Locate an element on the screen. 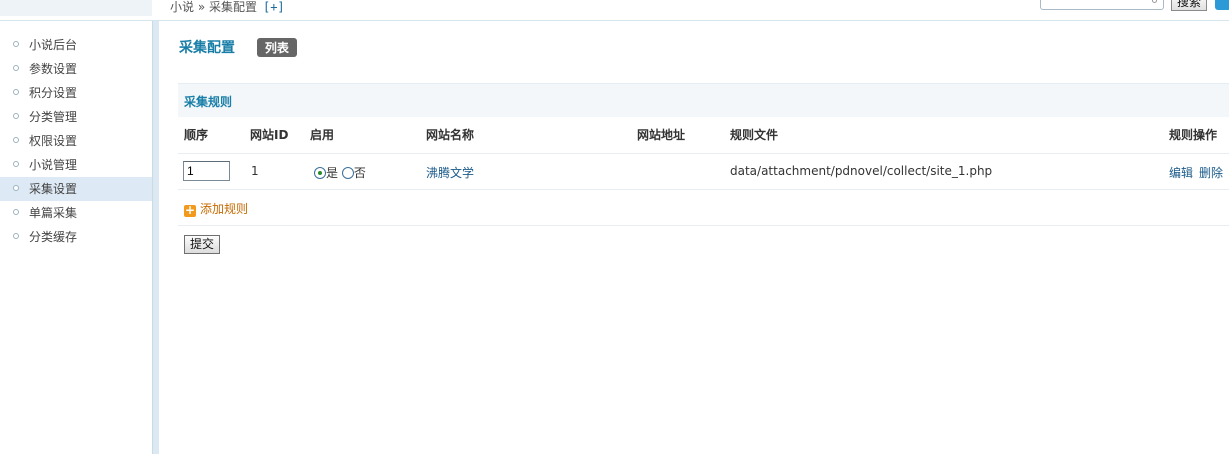 This screenshot has height=454, width=1229. column-header-rule-file: 规则文件 is located at coordinates (754, 135).